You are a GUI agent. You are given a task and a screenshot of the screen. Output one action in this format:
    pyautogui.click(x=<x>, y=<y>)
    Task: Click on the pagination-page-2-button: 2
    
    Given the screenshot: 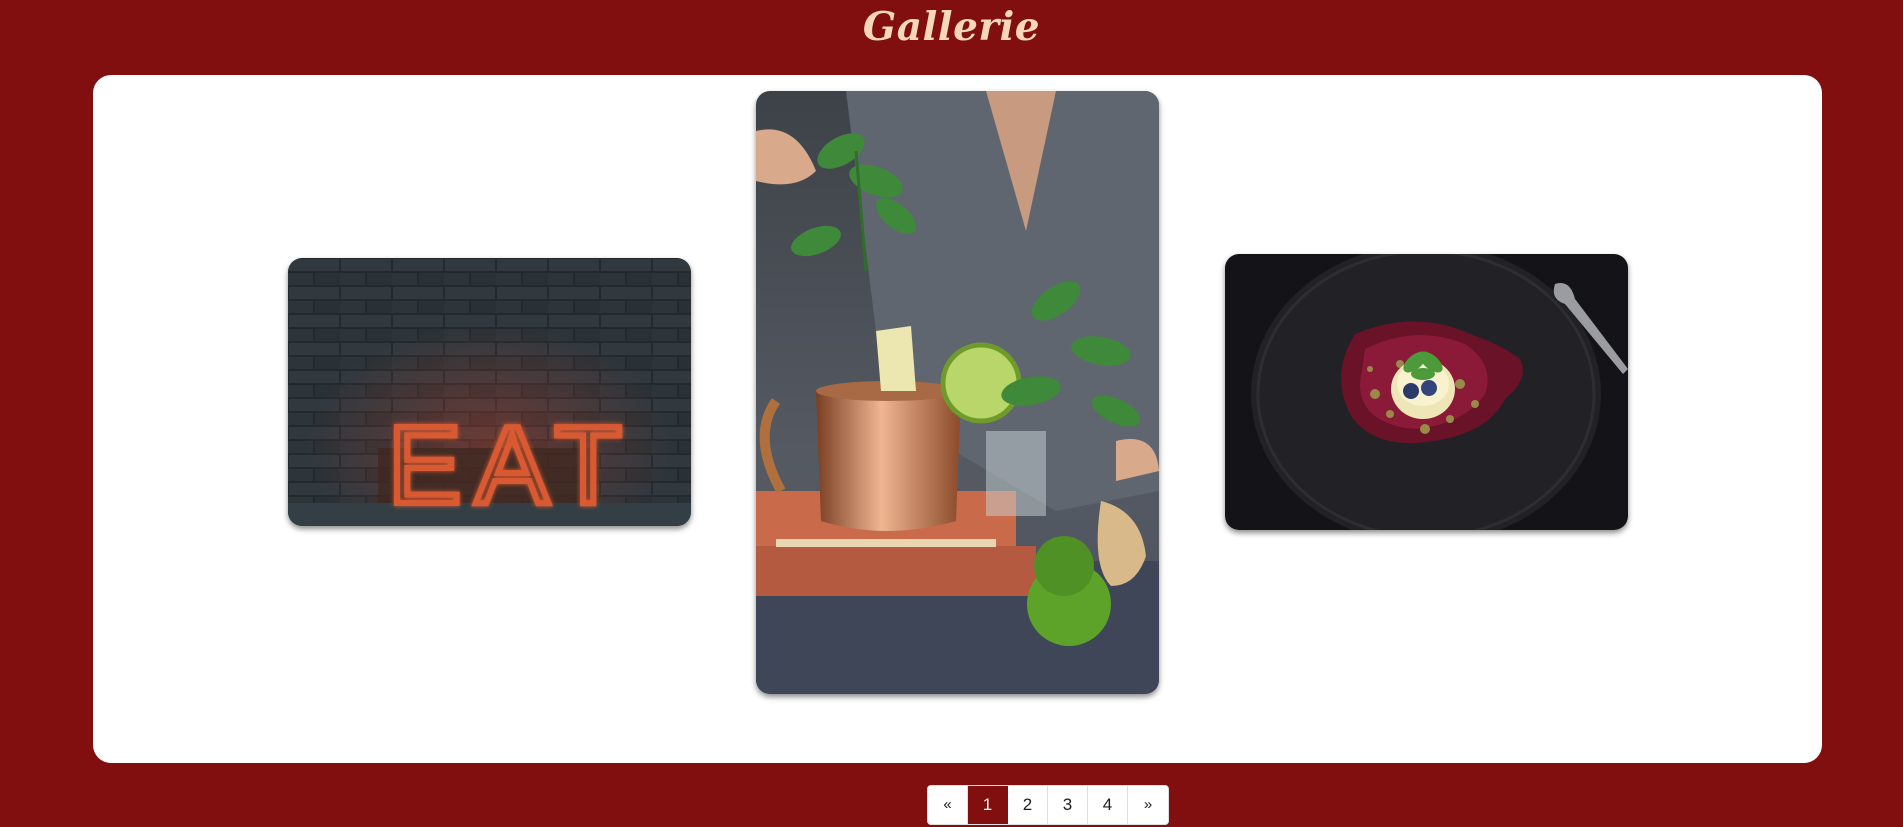 What is the action you would take?
    pyautogui.click(x=1028, y=805)
    